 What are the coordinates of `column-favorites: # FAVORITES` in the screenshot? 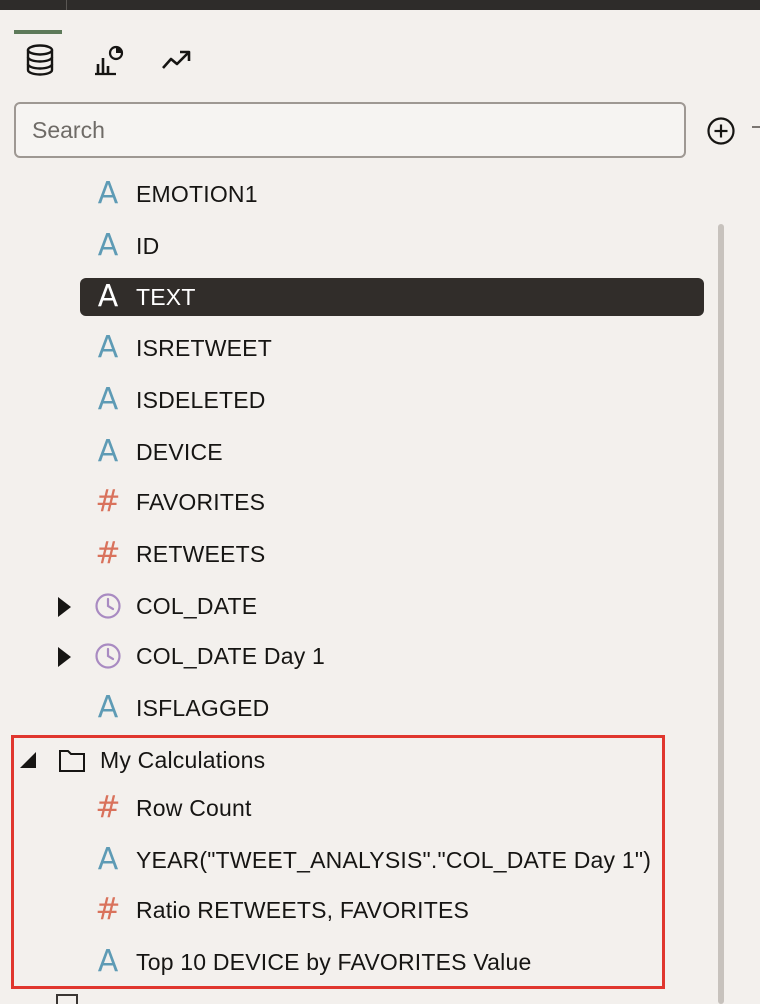 It's located at (355, 502).